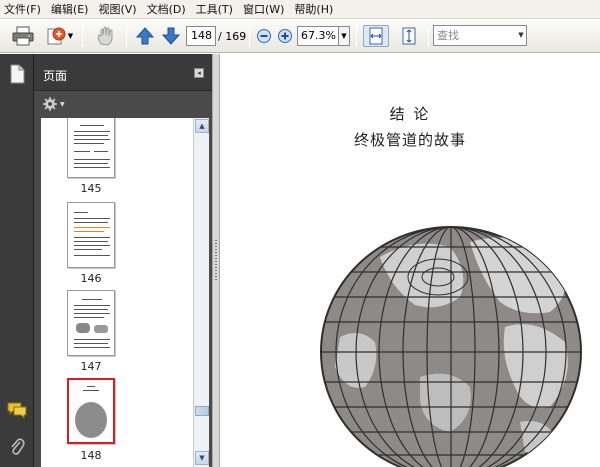  Describe the element at coordinates (201, 36) in the screenshot. I see `page-number-input: 148` at that location.